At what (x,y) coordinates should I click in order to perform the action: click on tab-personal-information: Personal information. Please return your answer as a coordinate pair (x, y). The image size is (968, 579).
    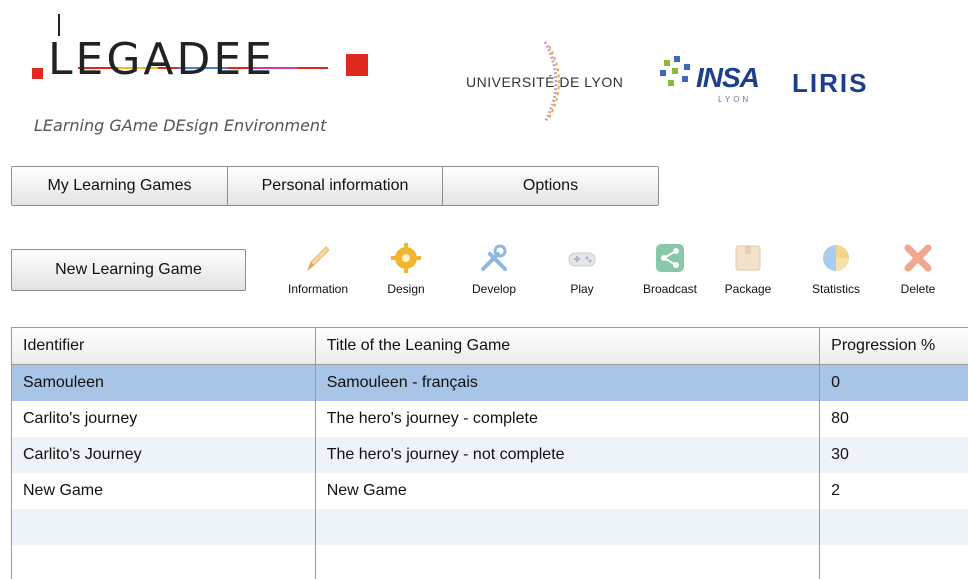
    Looking at the image, I should click on (335, 186).